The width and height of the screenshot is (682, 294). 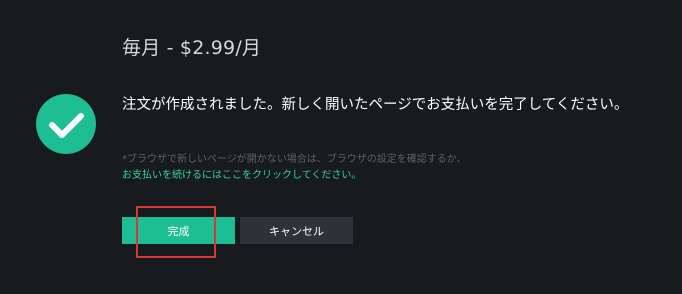 What do you see at coordinates (241, 175) in the screenshot?
I see `continue-payment-link: お支払いを続けるにはここをクリックしてください。` at bounding box center [241, 175].